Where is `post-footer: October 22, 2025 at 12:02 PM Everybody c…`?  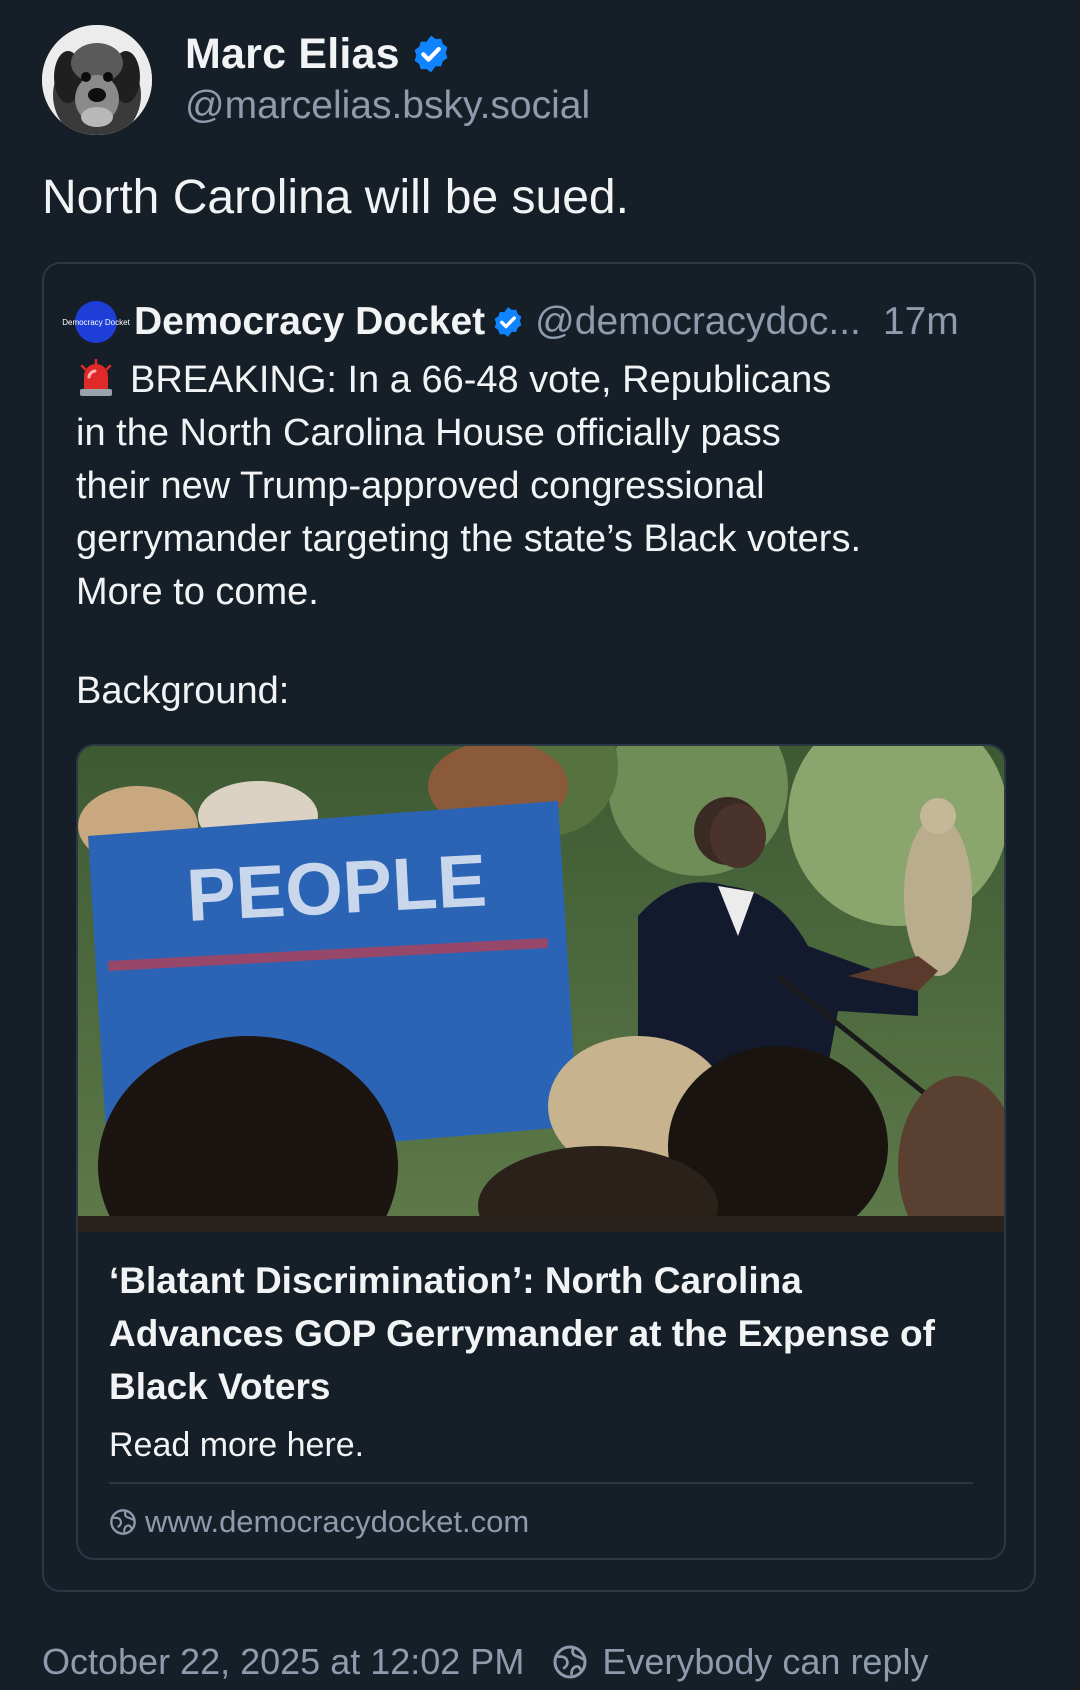
post-footer: October 22, 2025 at 12:02 PM Everybody c… is located at coordinates (485, 1662).